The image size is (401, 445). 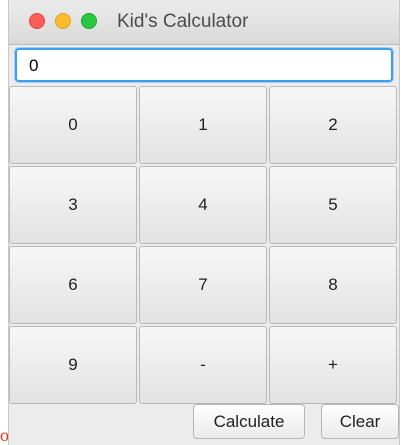 What do you see at coordinates (333, 285) in the screenshot?
I see `key-8-button: 8` at bounding box center [333, 285].